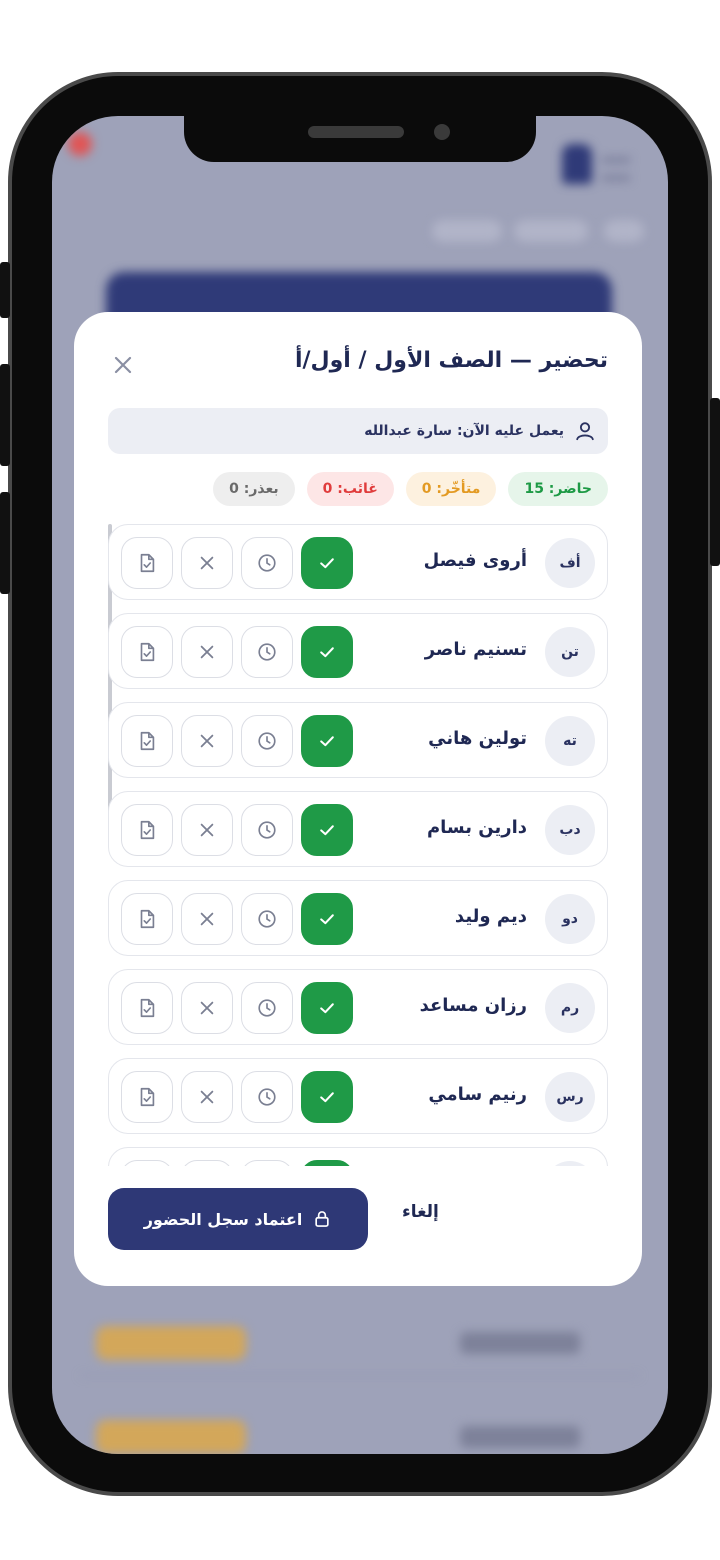 The height and width of the screenshot is (1560, 720). Describe the element at coordinates (490, 916) in the screenshot. I see `student-name: ديم وليد` at that location.